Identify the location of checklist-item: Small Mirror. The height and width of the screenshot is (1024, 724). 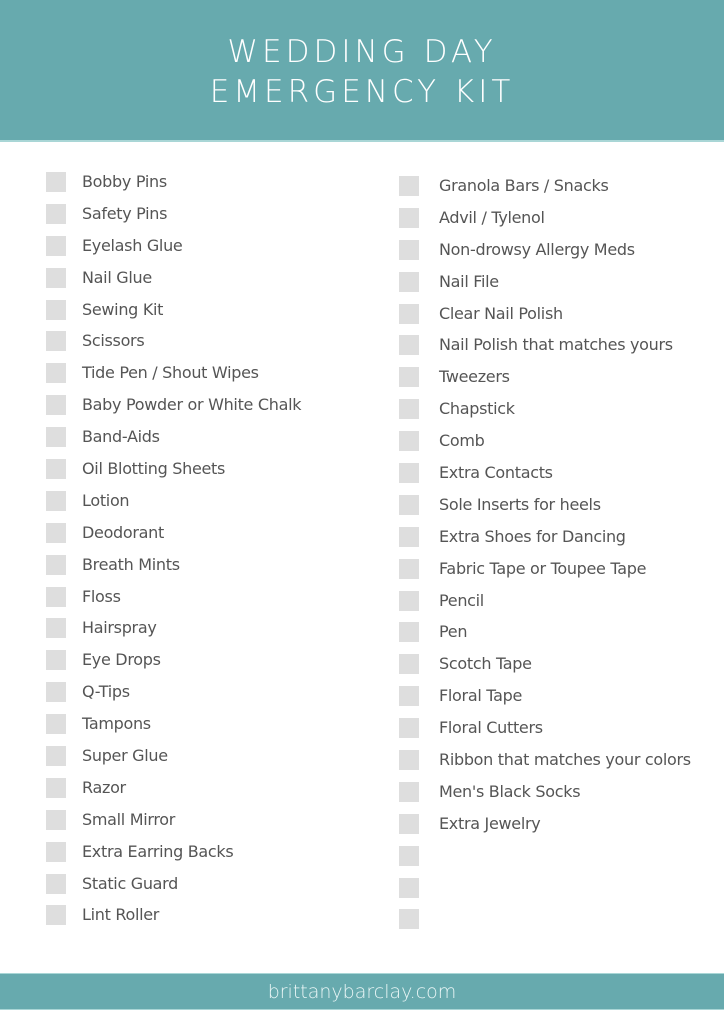
(110, 820).